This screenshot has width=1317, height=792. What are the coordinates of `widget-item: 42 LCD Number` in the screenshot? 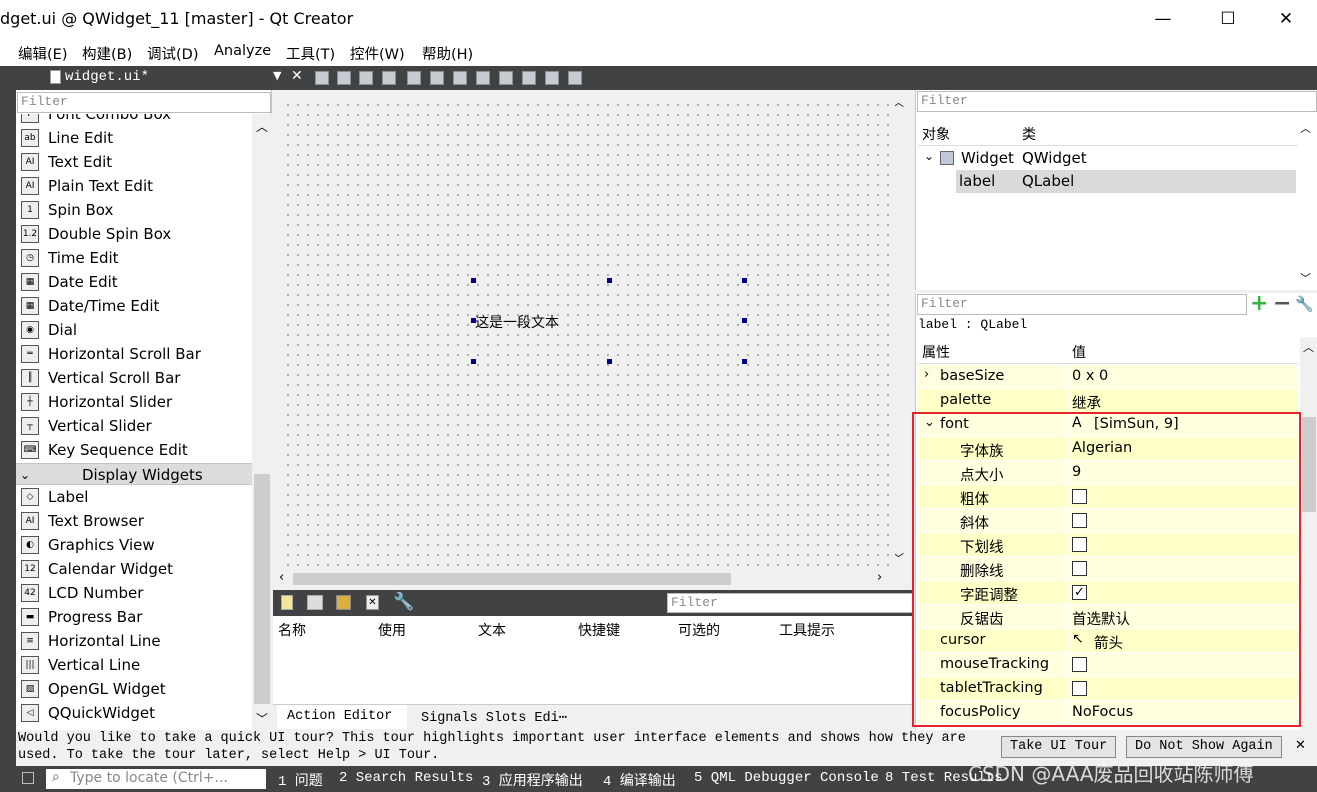 It's located at (136, 593).